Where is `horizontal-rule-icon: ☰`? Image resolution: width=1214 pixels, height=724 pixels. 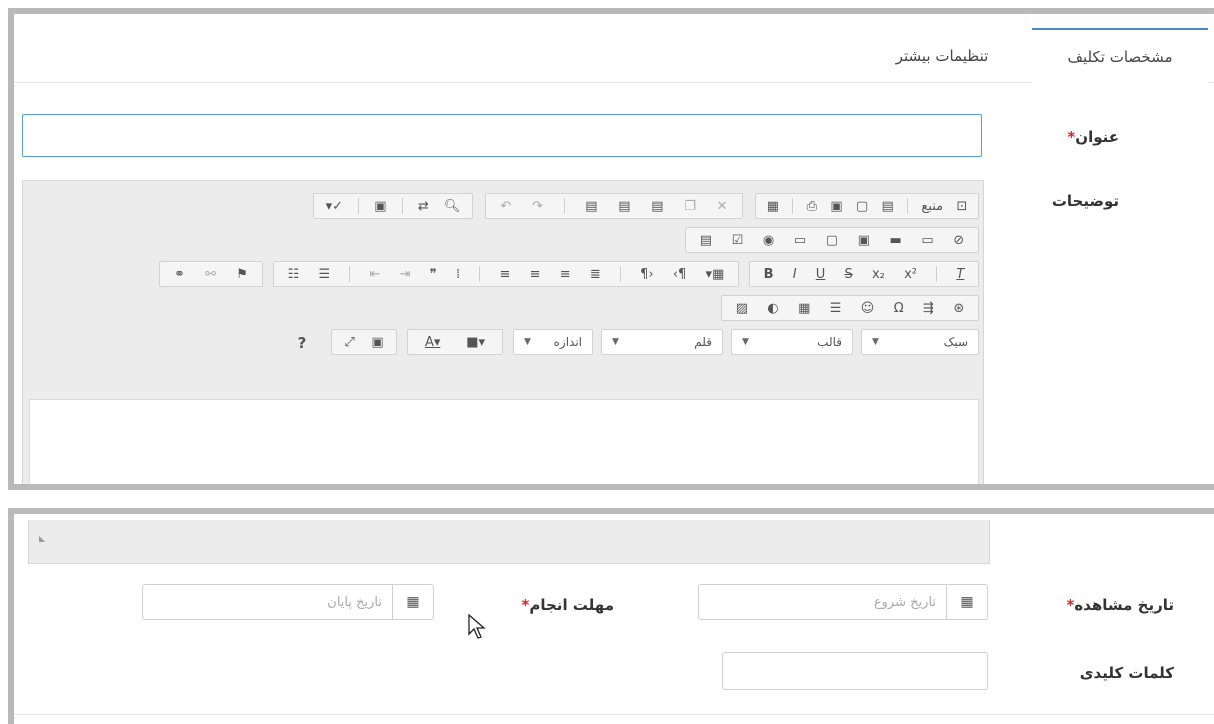 horizontal-rule-icon: ☰ is located at coordinates (836, 308).